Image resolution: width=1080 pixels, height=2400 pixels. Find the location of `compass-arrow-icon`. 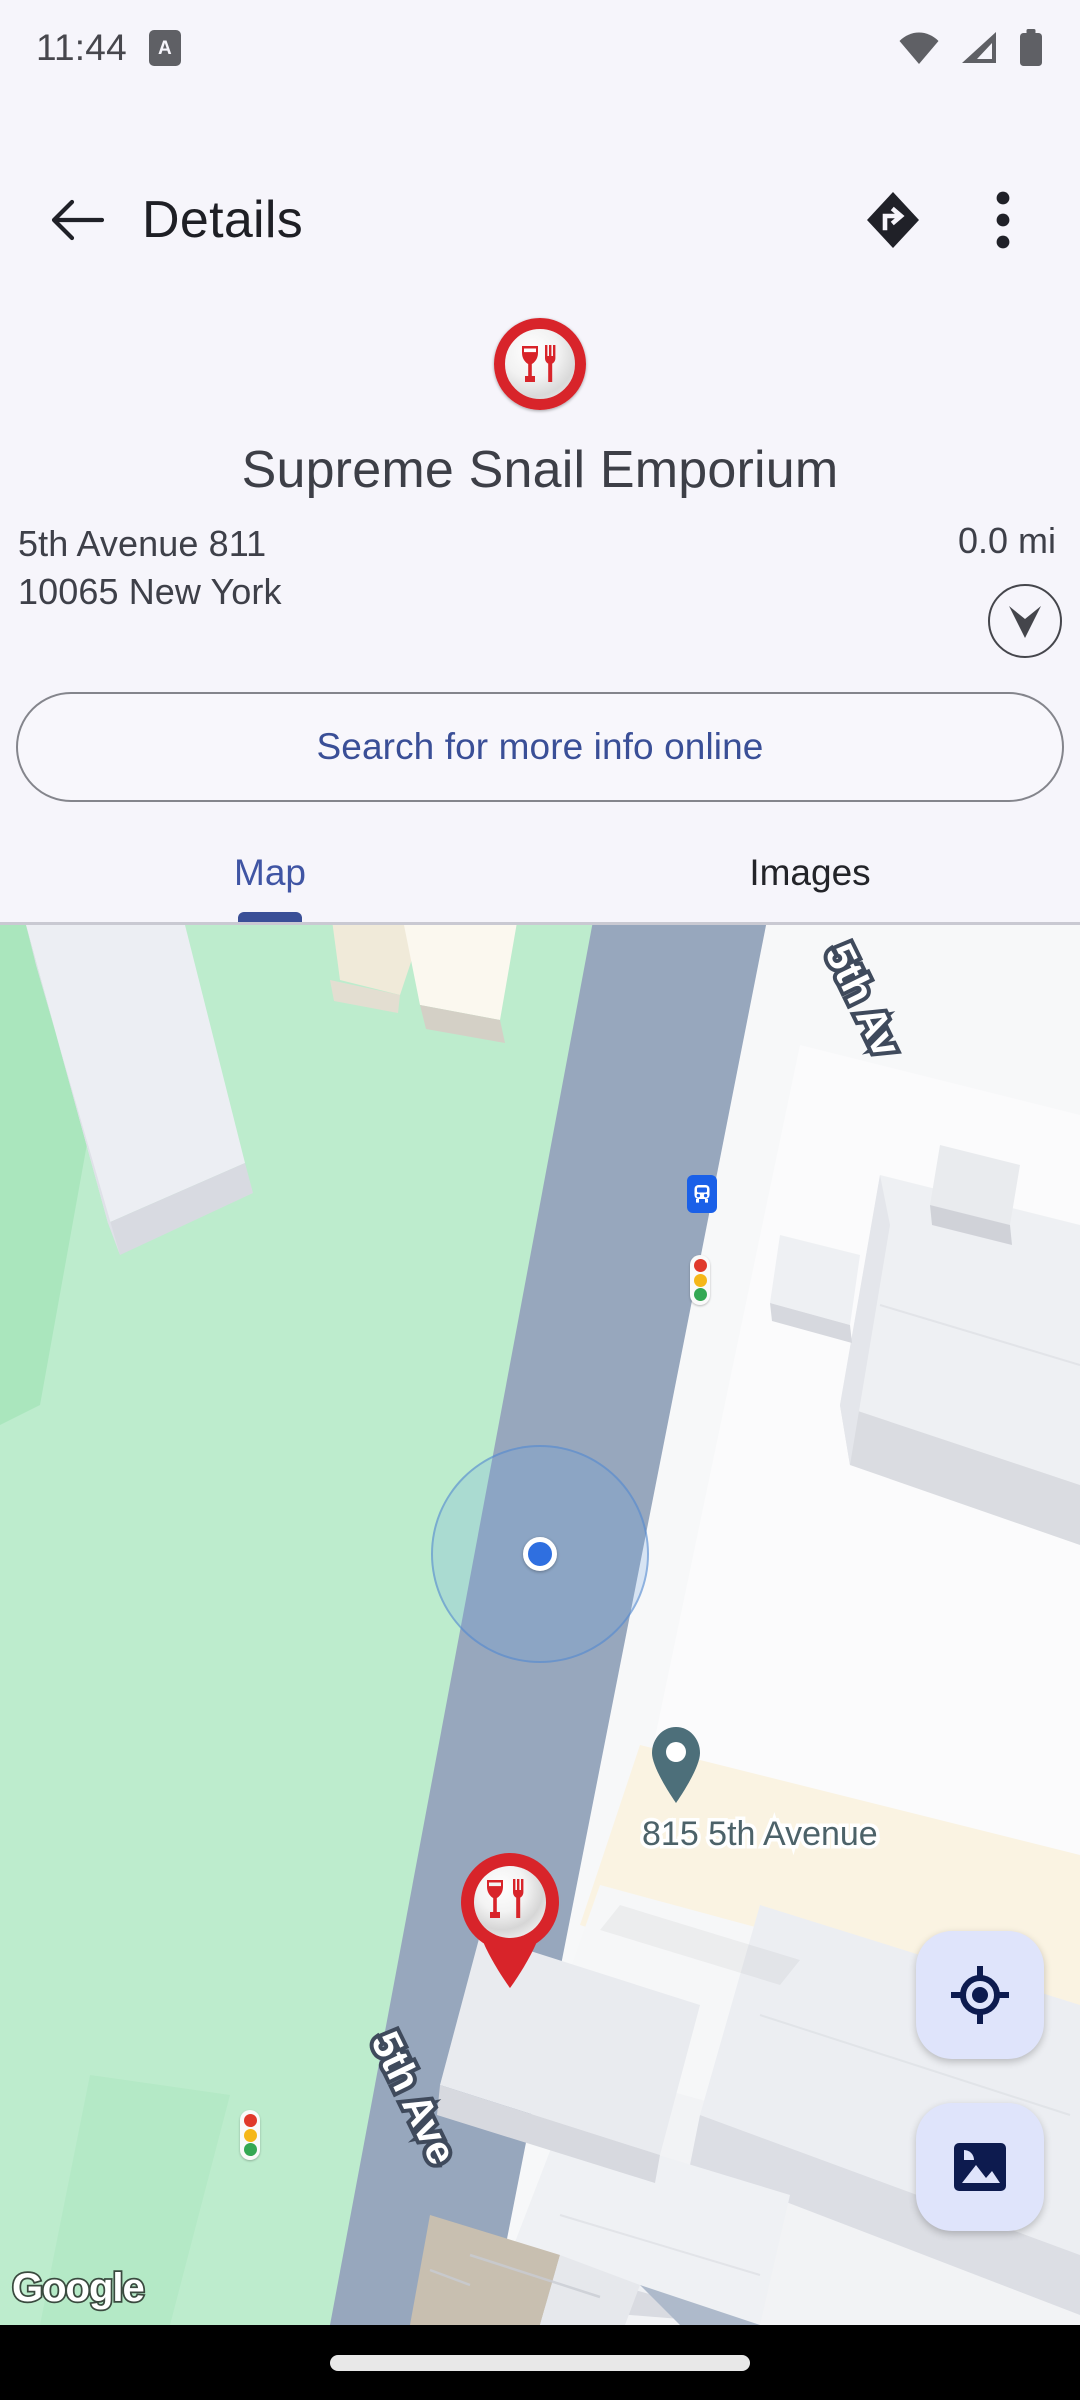

compass-arrow-icon is located at coordinates (1025, 622).